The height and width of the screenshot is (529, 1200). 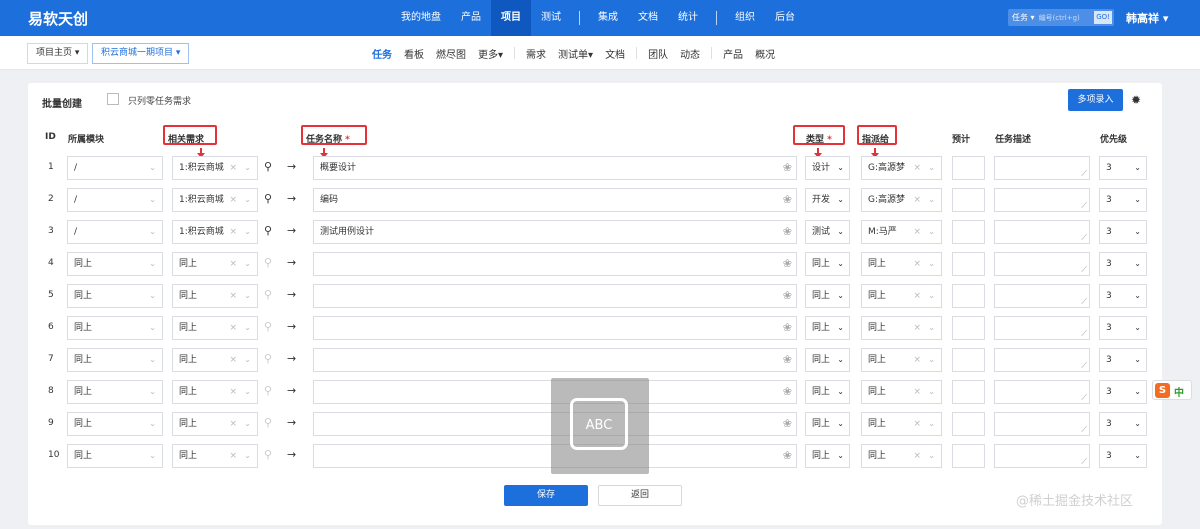 What do you see at coordinates (215, 200) in the screenshot?
I see `story-select: 1:积云商城 × ⌄` at bounding box center [215, 200].